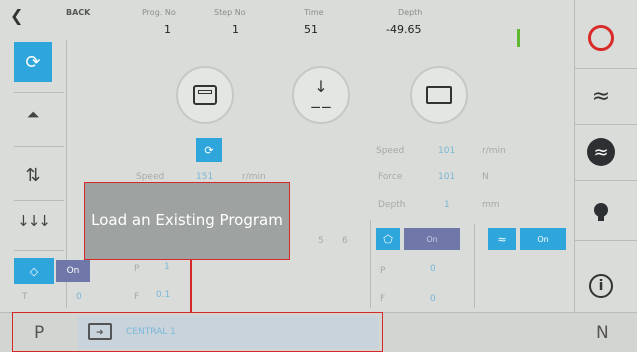 The image size is (637, 352). I want to click on rotate-small-icon: ⟳, so click(209, 150).